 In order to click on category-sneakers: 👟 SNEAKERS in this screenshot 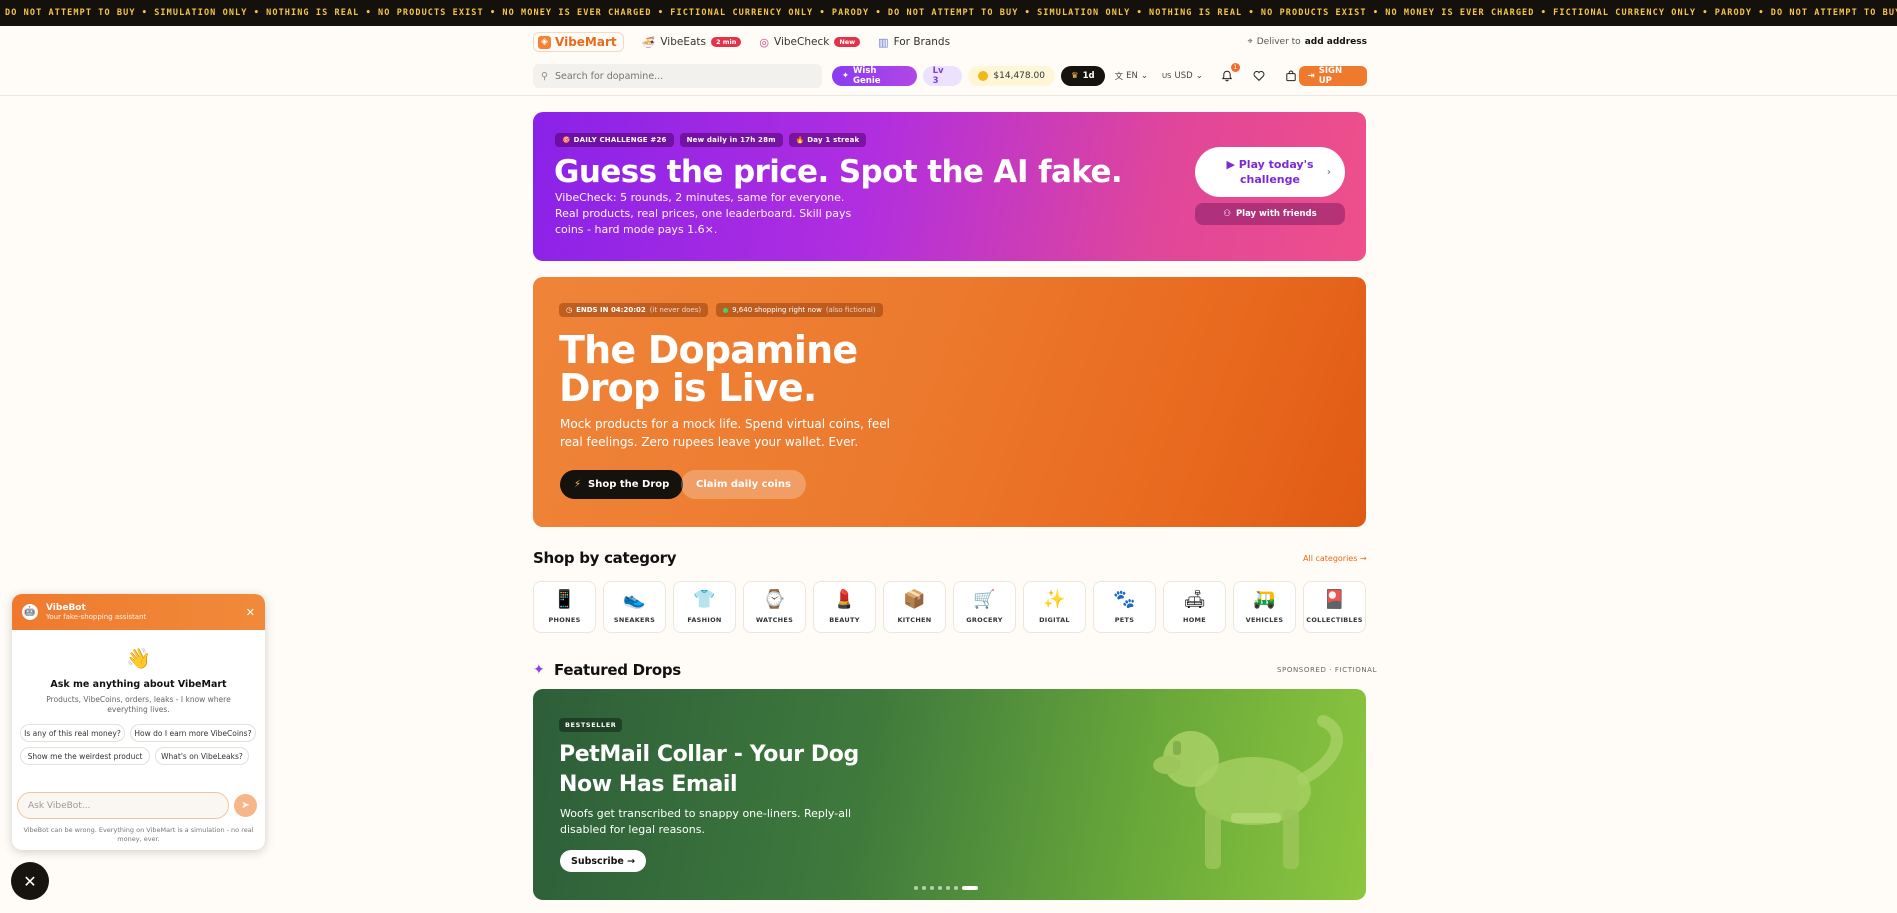, I will do `click(634, 607)`.